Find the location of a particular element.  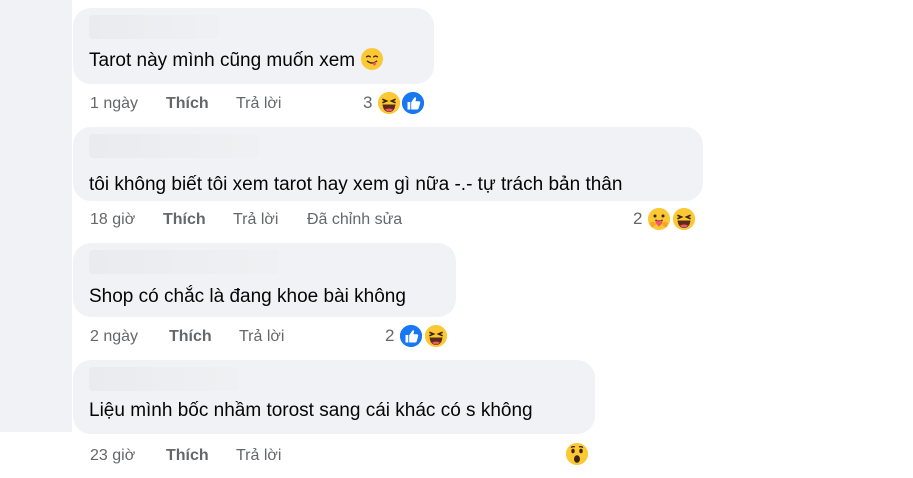

yum-face-icon is located at coordinates (372, 59).